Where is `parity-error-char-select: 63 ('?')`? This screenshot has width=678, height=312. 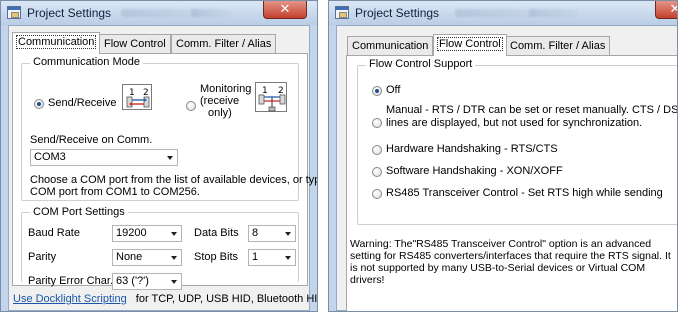
parity-error-char-select: 63 ('?') is located at coordinates (147, 281).